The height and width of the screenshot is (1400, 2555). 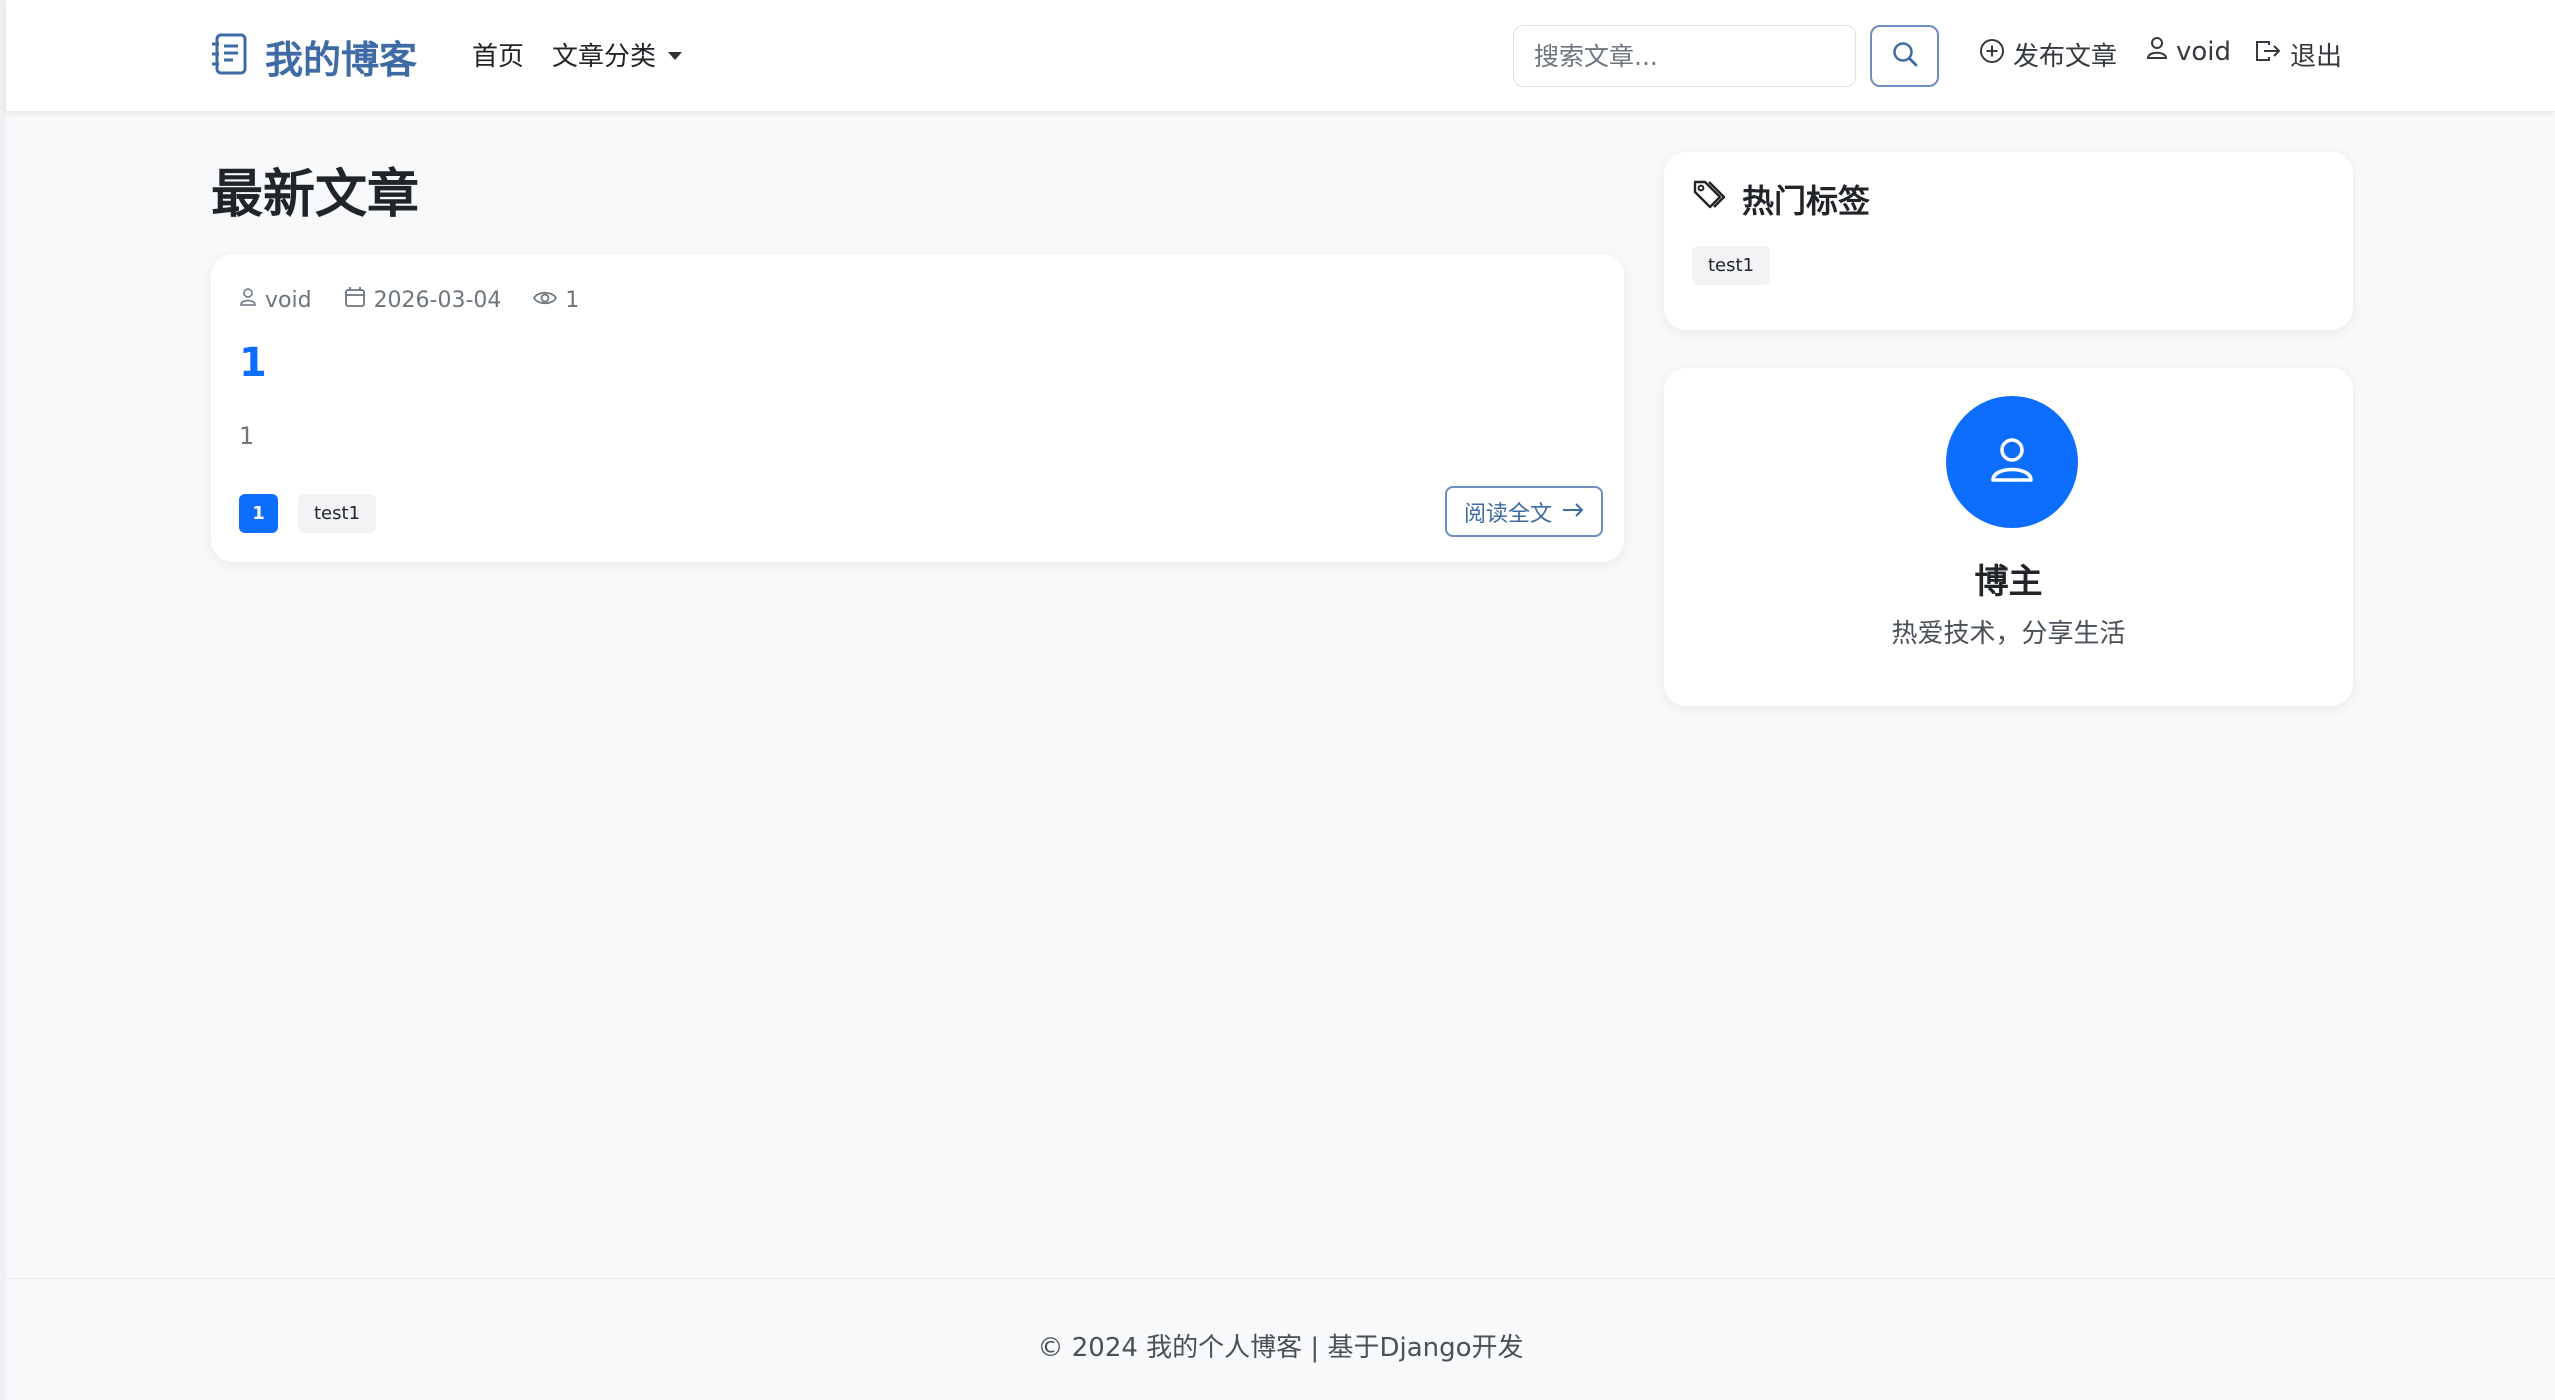 What do you see at coordinates (2204, 51) in the screenshot?
I see `username-label: void` at bounding box center [2204, 51].